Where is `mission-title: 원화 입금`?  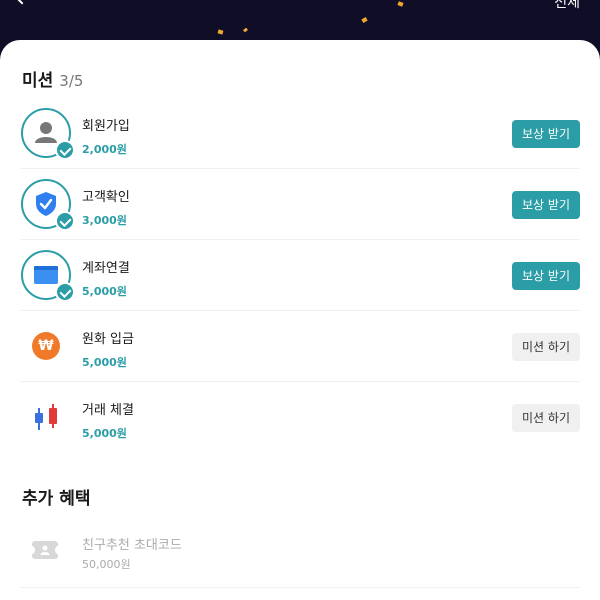 mission-title: 원화 입금 is located at coordinates (108, 339).